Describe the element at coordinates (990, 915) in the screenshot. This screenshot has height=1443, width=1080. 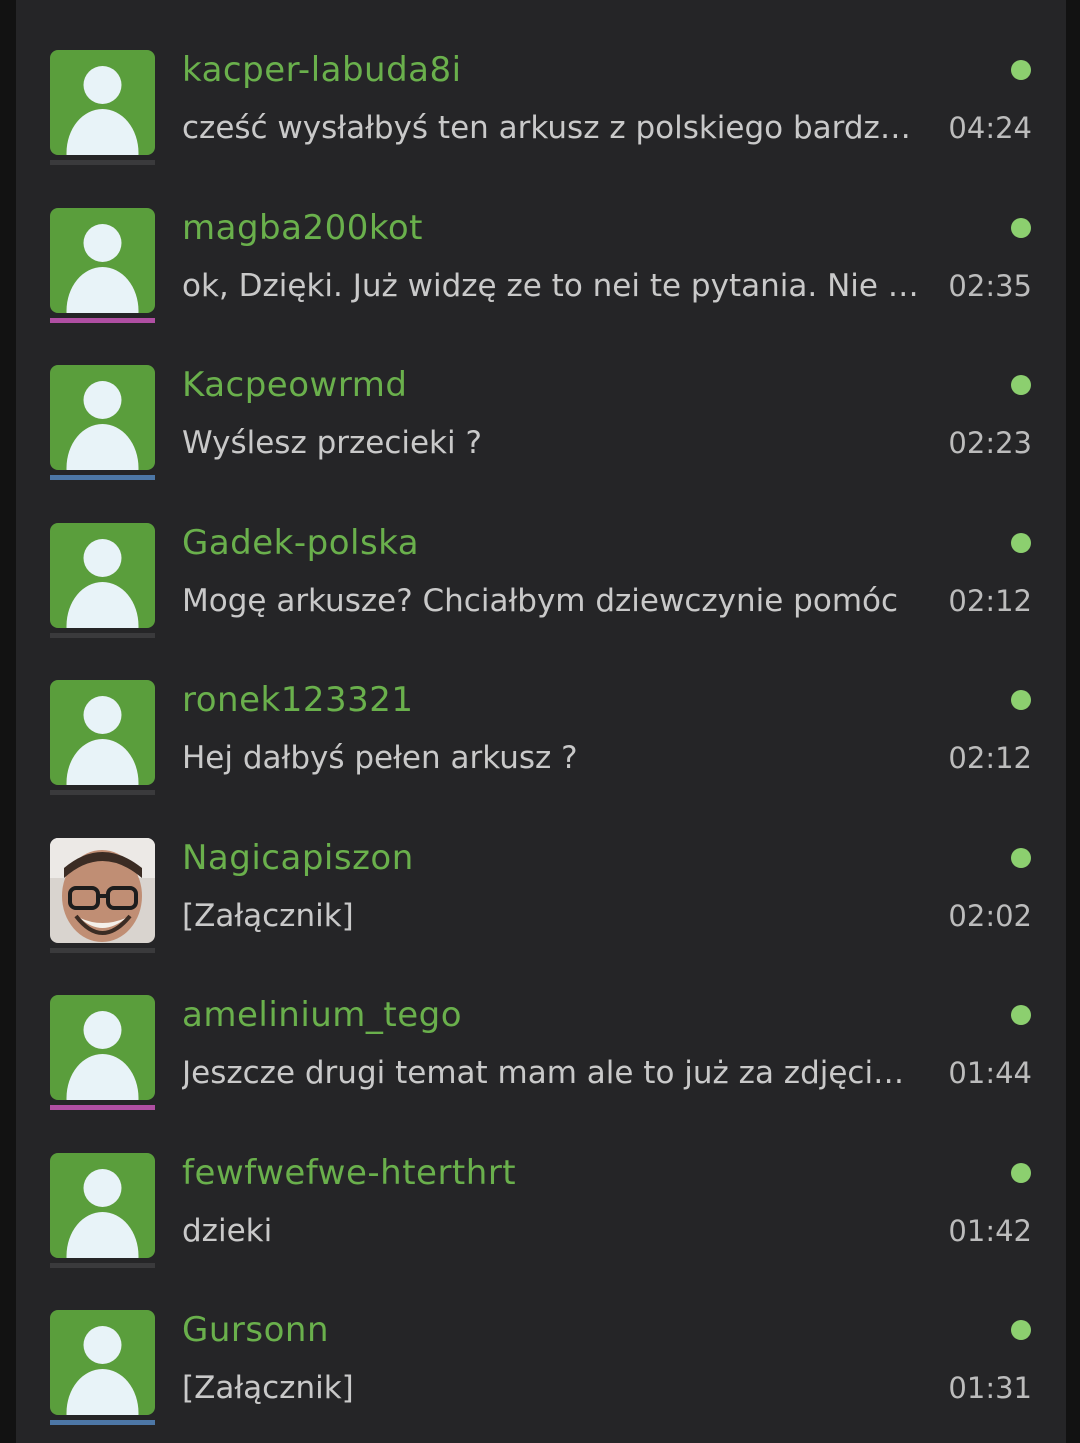
I see `conversation-time: 02:02` at that location.